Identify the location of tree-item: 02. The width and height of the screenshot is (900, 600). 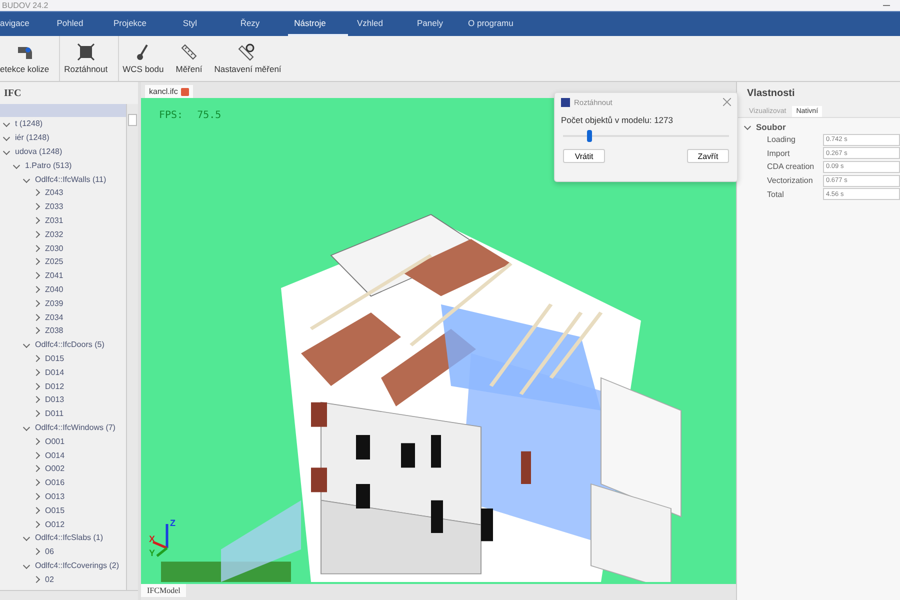
(49, 579).